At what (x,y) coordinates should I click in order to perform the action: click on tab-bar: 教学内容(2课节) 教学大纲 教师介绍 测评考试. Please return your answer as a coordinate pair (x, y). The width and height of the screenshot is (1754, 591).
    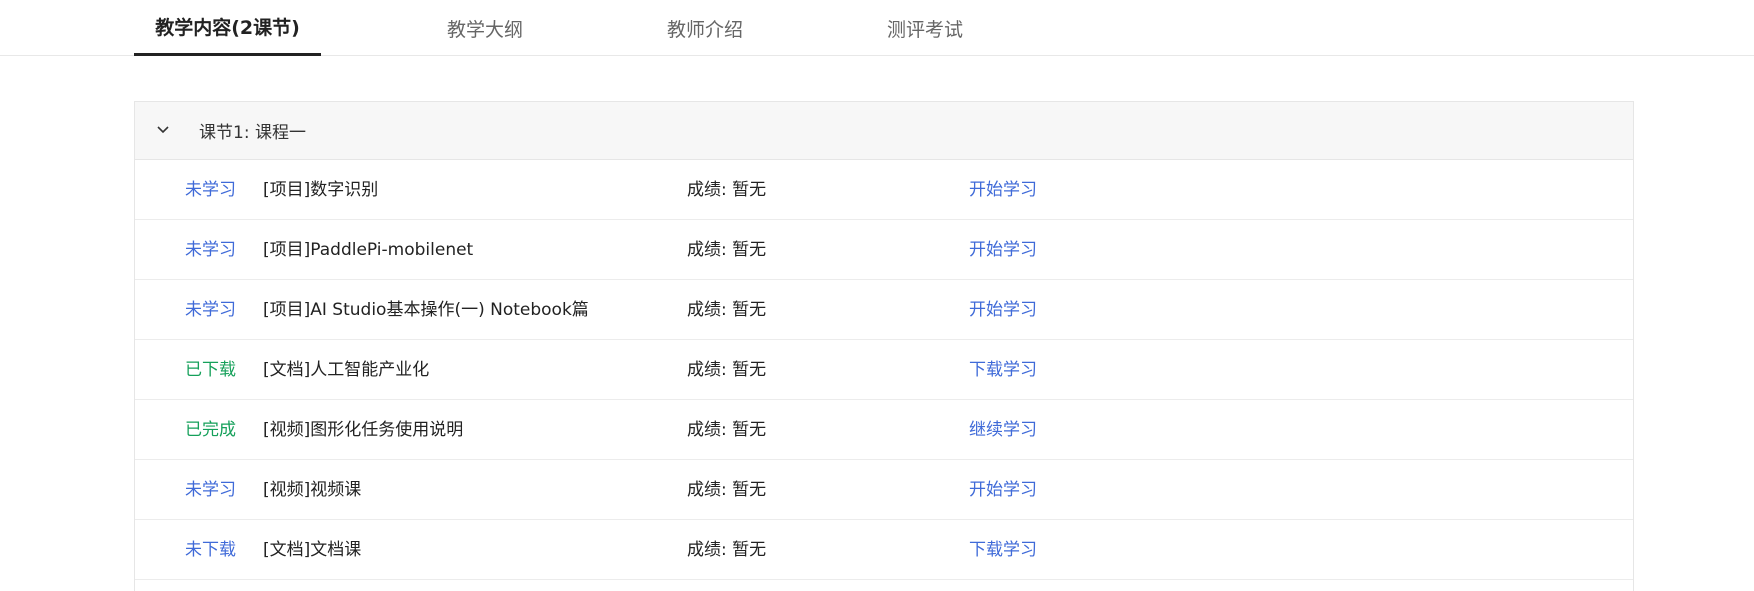
    Looking at the image, I should click on (877, 28).